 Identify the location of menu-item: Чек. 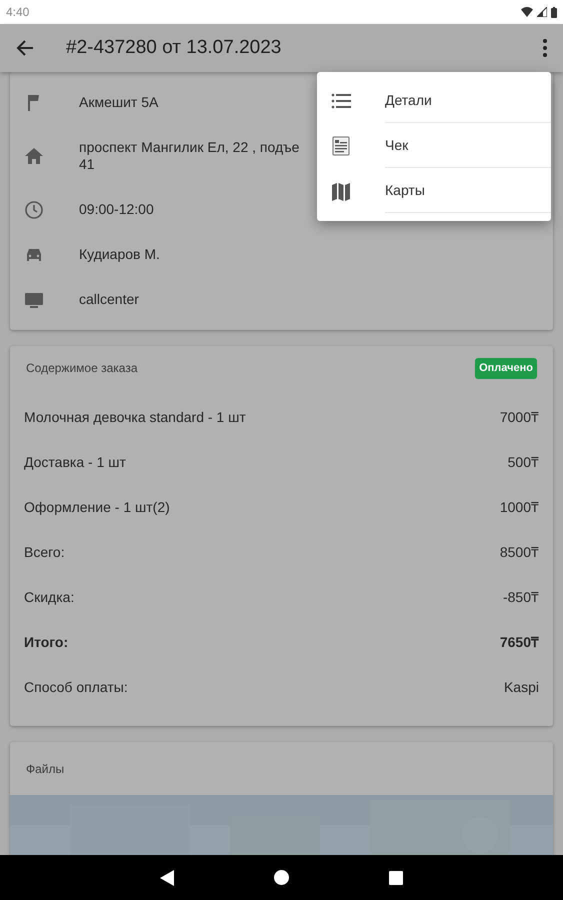
(434, 145).